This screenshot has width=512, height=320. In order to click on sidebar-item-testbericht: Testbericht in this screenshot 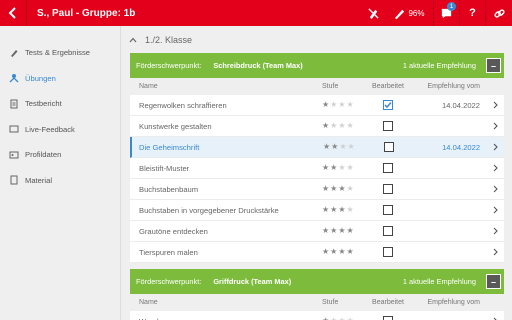, I will do `click(60, 104)`.